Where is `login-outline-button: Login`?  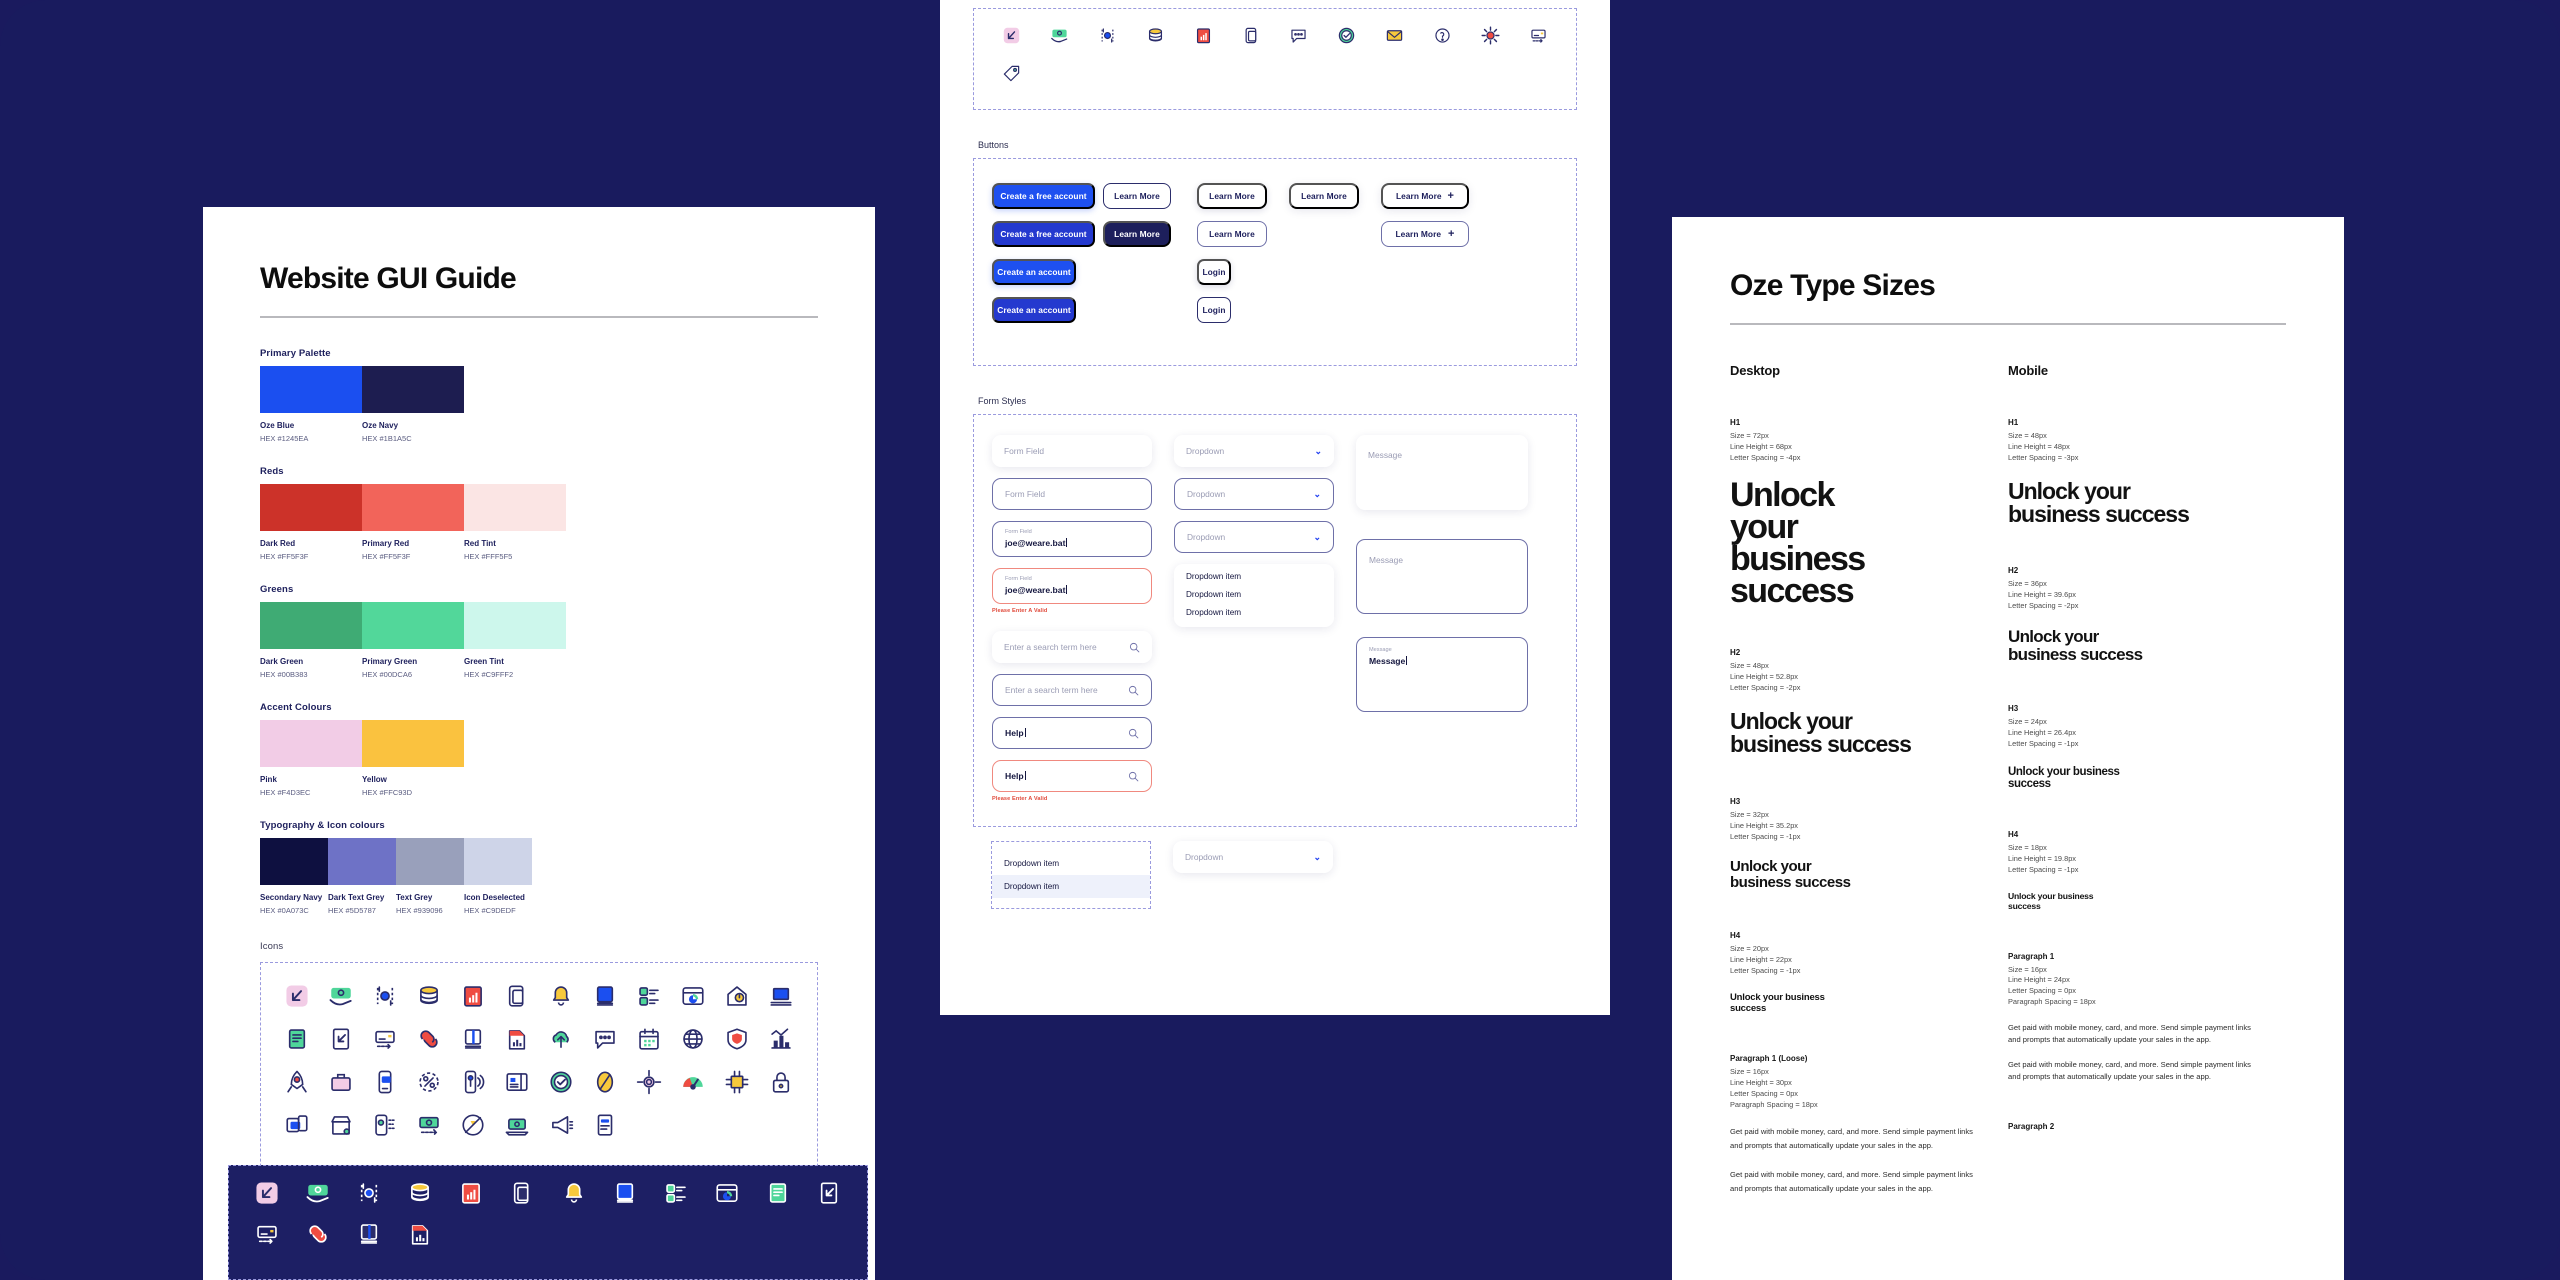
login-outline-button: Login is located at coordinates (1214, 310).